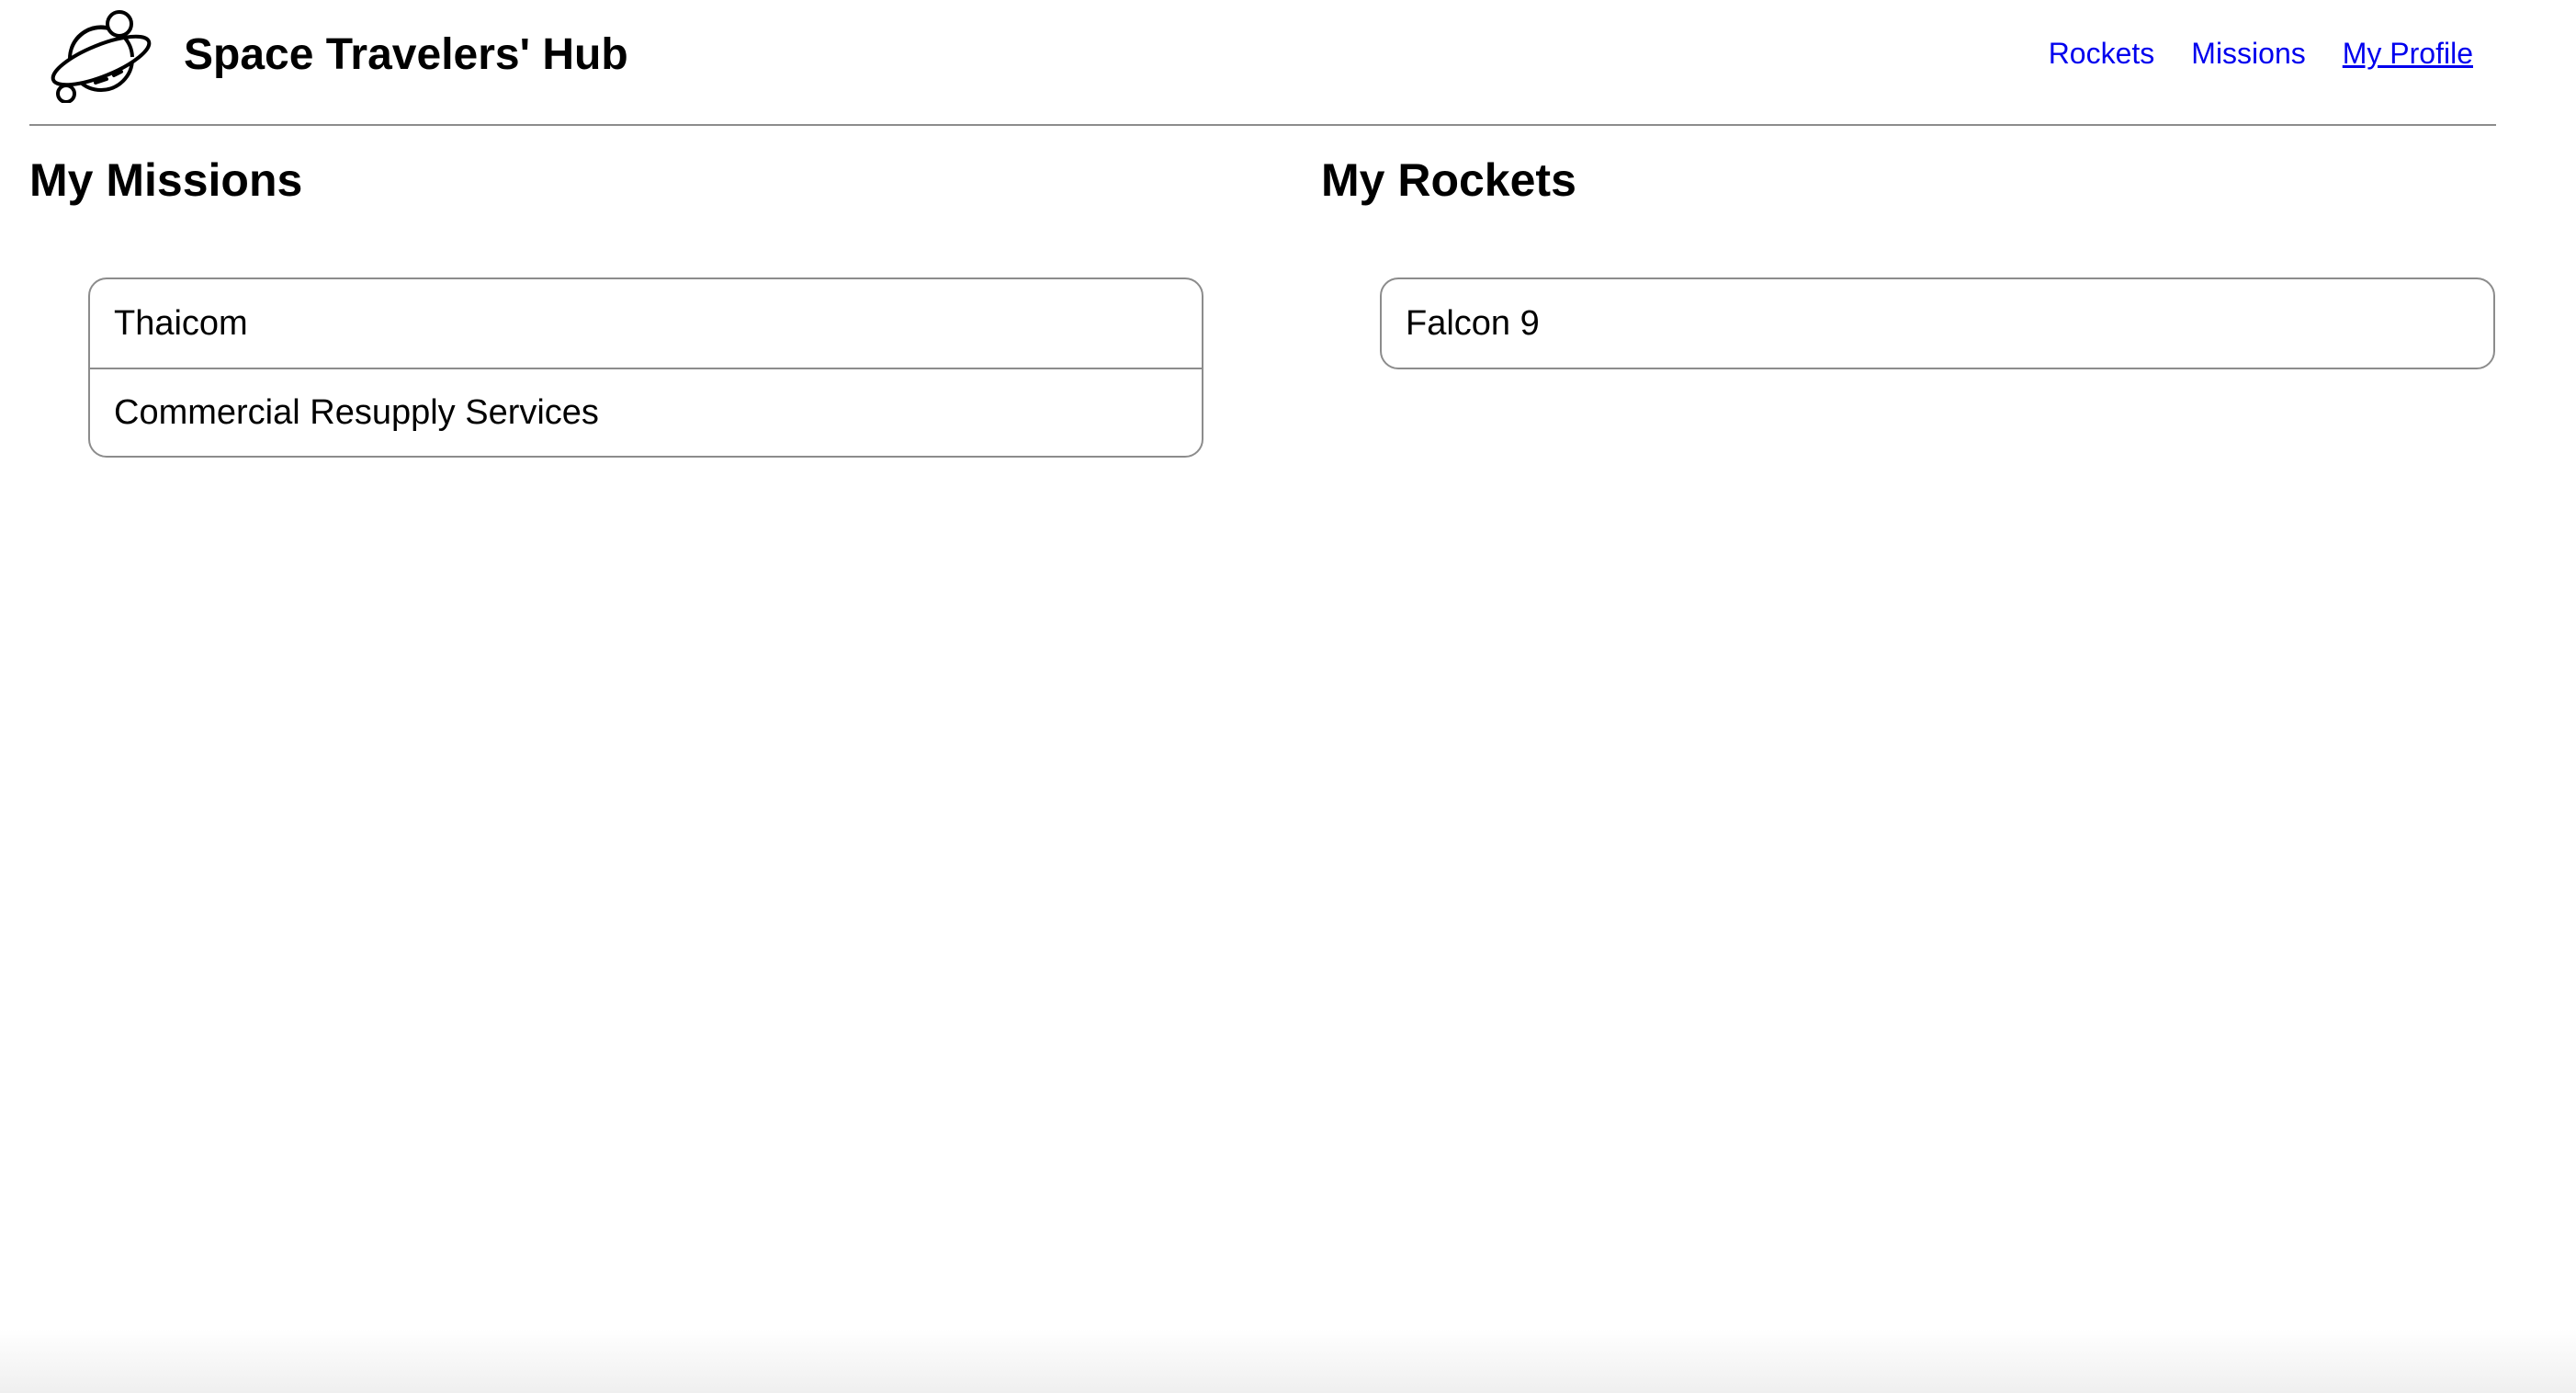  I want to click on nav-link-rockets: Rockets, so click(2102, 53).